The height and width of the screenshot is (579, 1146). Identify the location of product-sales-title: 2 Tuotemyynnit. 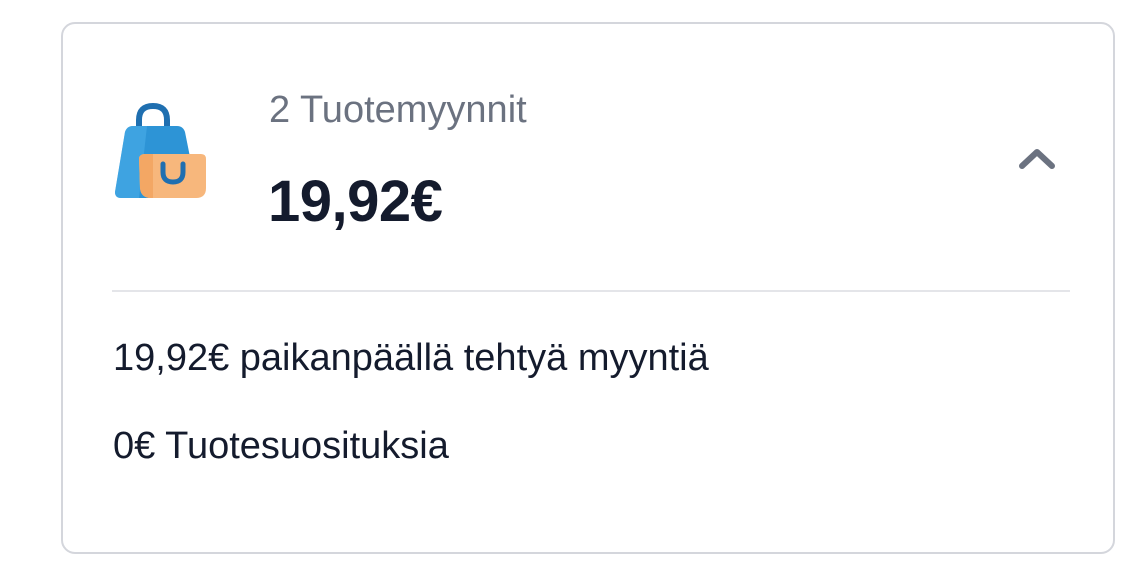
(398, 110).